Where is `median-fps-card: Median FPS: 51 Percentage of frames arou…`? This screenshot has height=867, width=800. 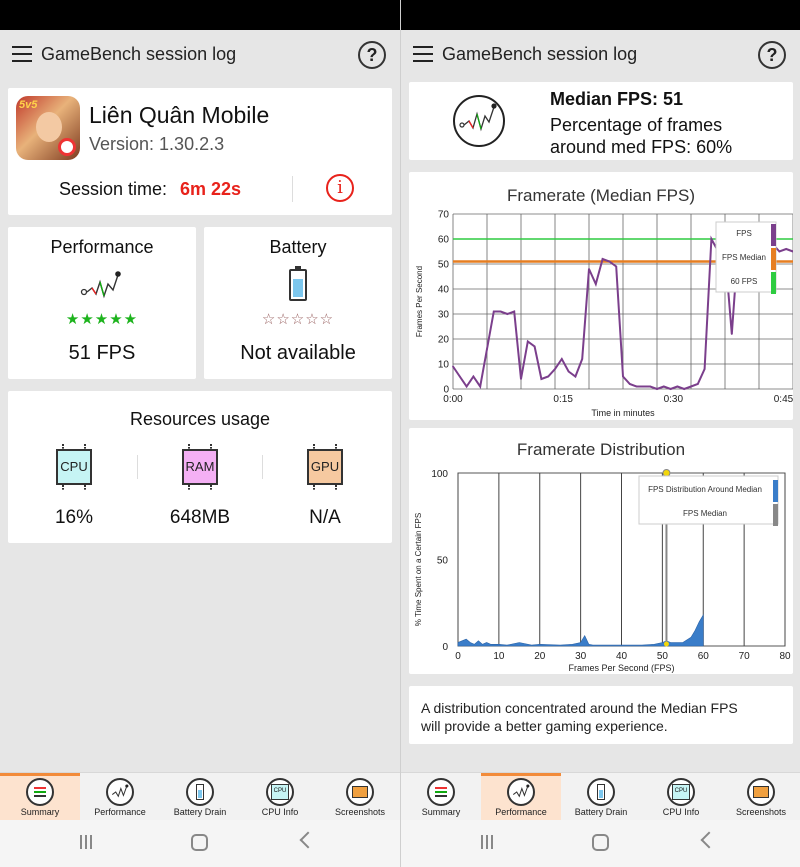 median-fps-card: Median FPS: 51 Percentage of frames arou… is located at coordinates (601, 121).